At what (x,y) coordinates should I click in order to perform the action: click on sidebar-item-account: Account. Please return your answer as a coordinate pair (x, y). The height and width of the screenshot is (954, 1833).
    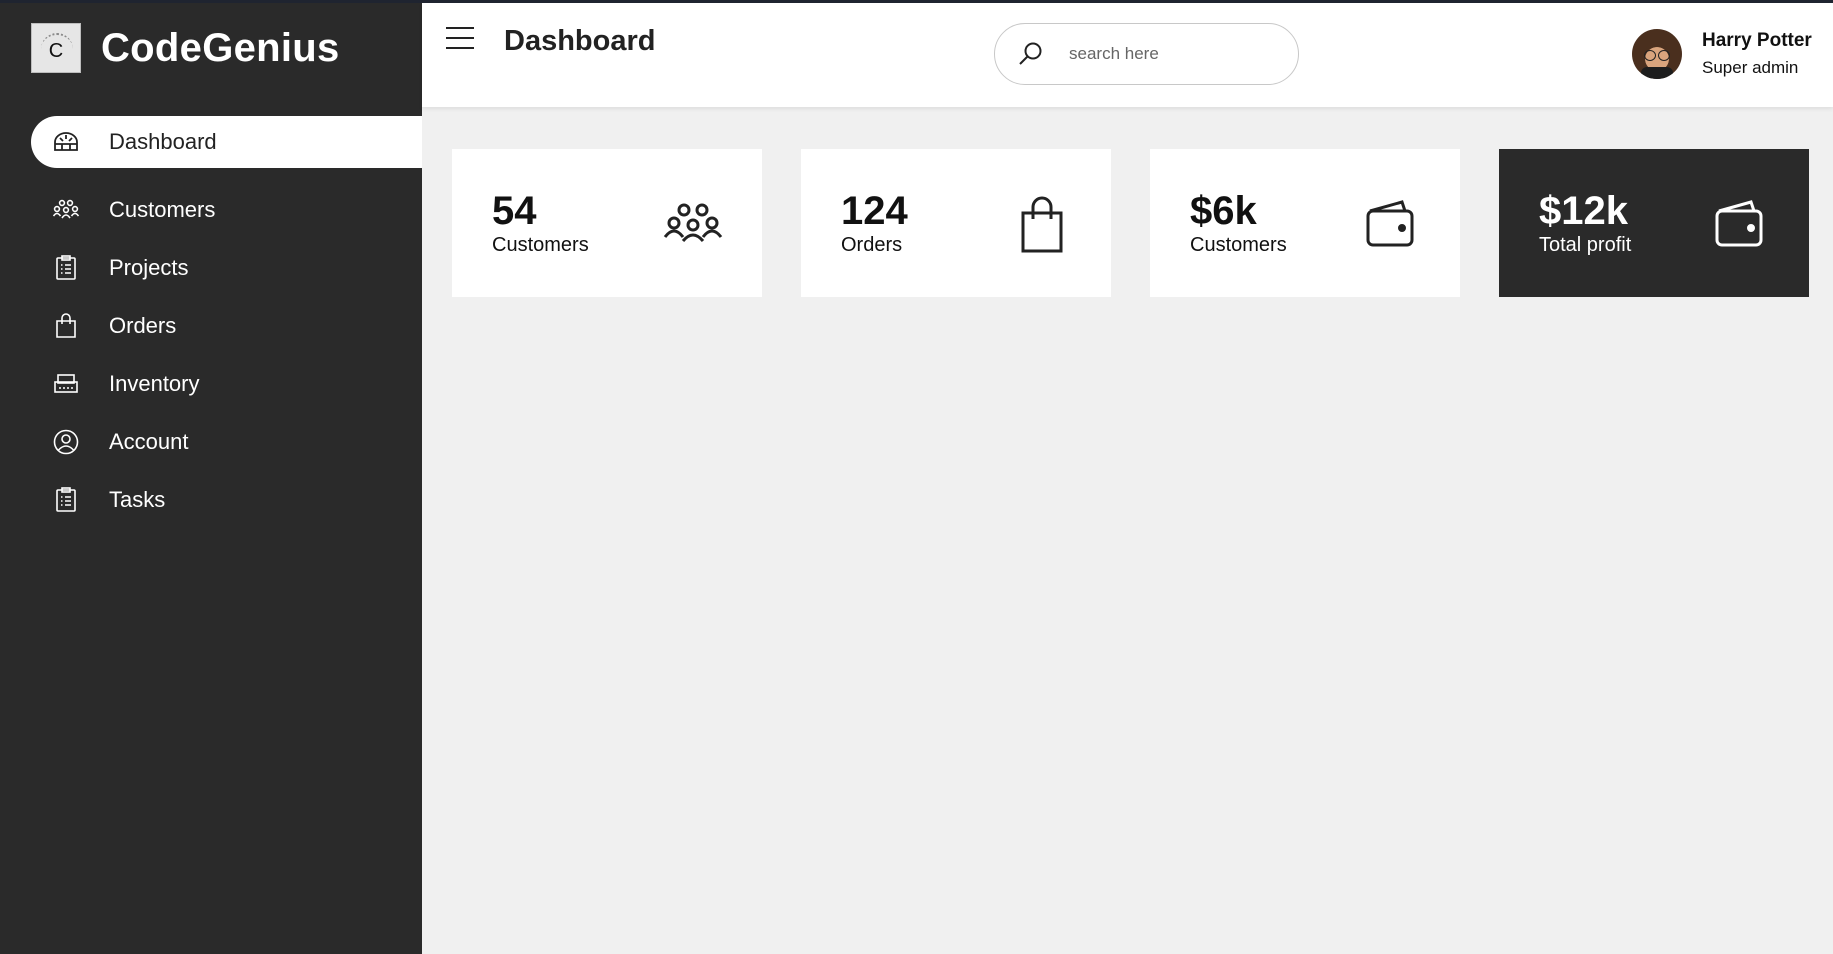
    Looking at the image, I should click on (226, 442).